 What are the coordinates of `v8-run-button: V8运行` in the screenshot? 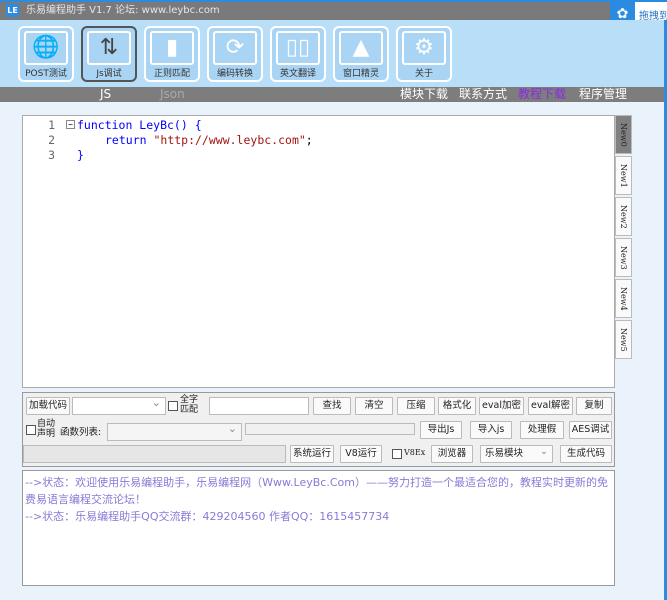 It's located at (361, 454).